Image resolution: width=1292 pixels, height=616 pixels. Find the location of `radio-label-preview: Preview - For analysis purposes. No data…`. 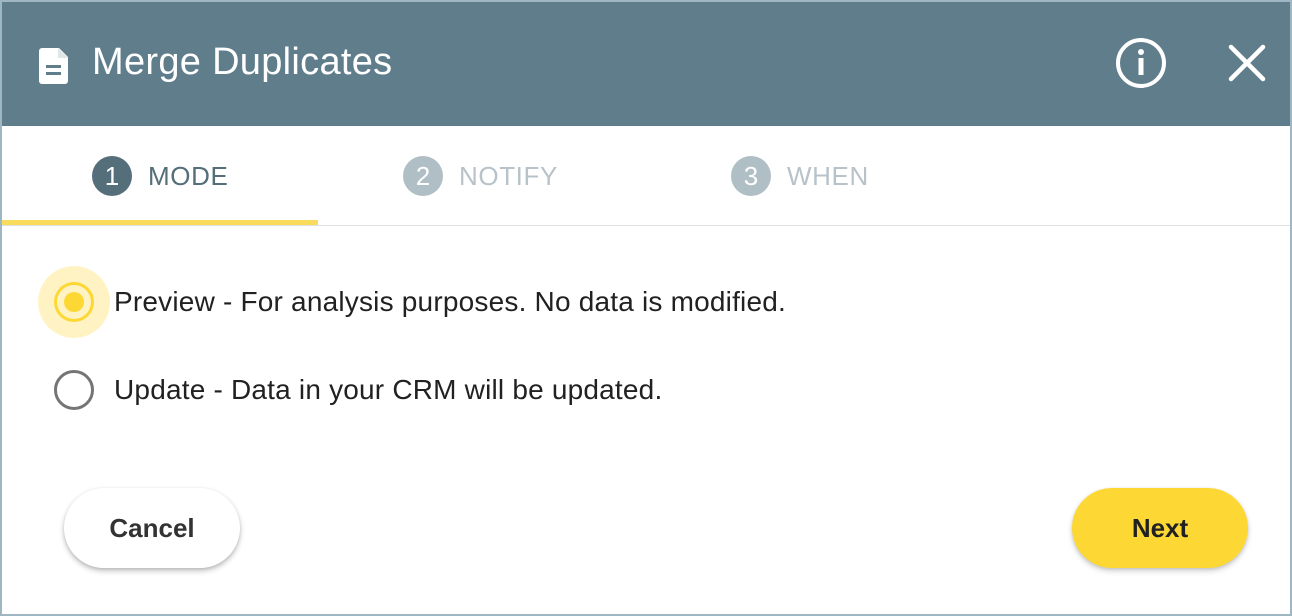

radio-label-preview: Preview - For analysis purposes. No data… is located at coordinates (450, 301).